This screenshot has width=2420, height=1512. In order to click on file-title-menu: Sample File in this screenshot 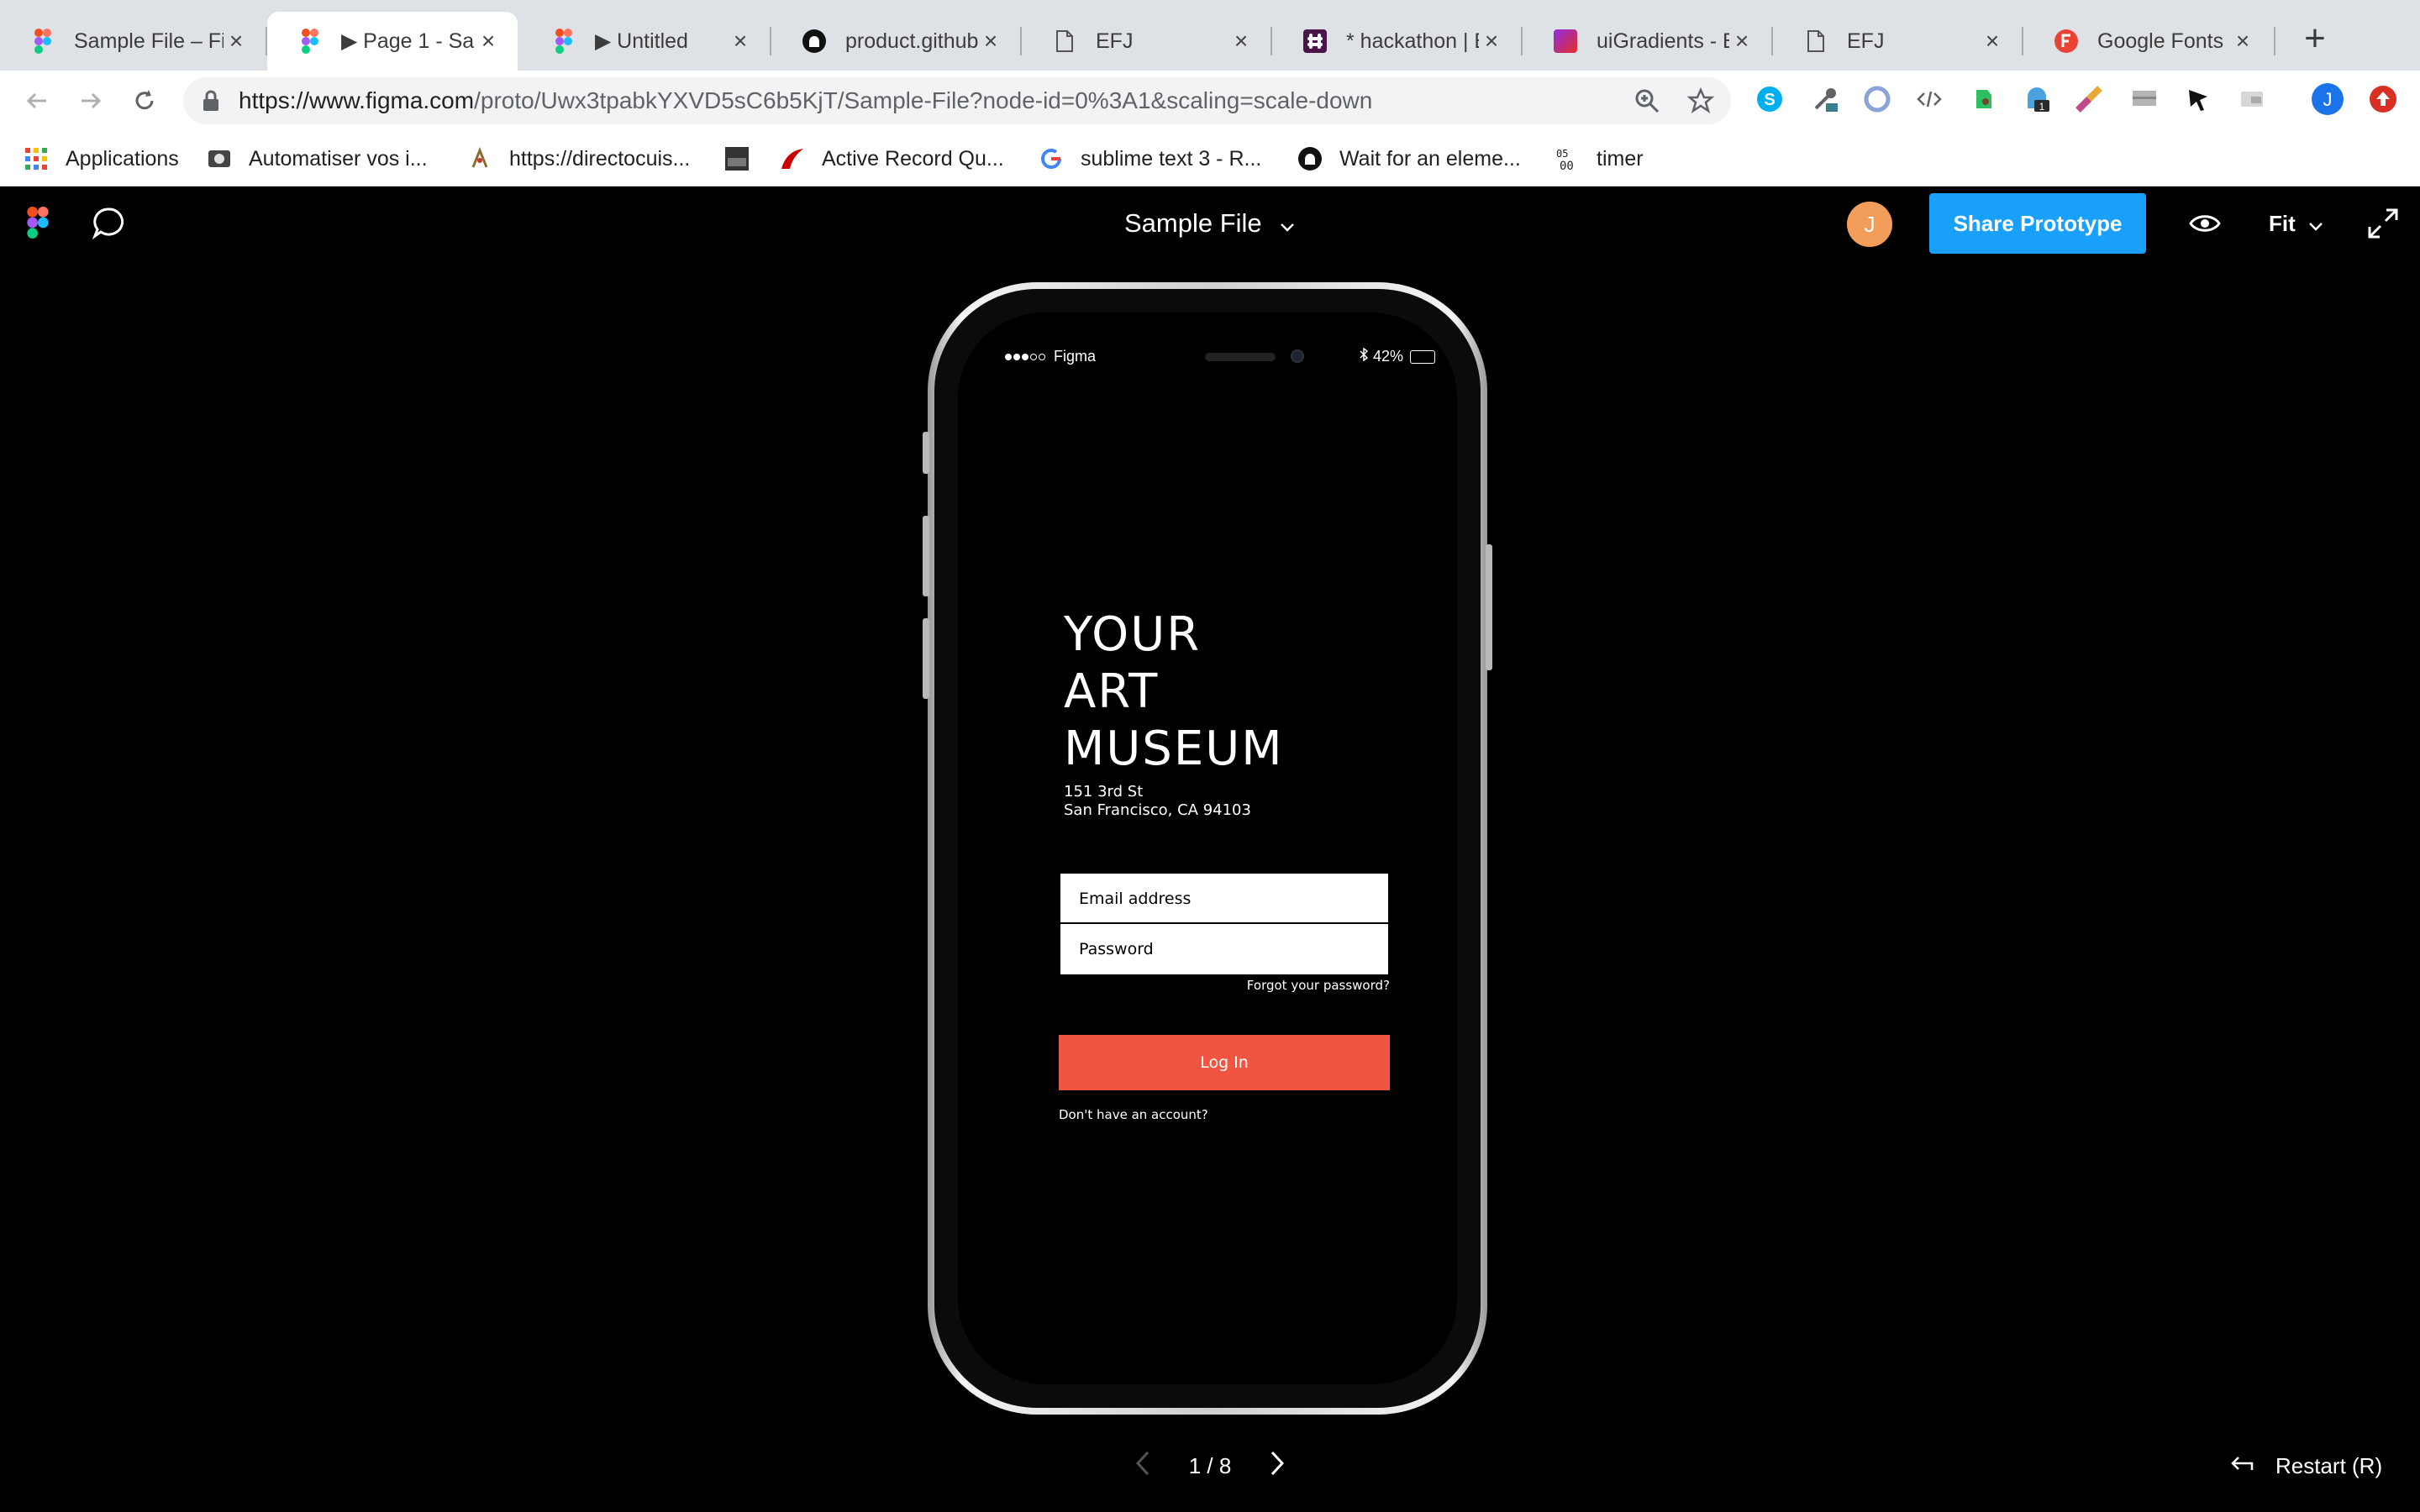, I will do `click(1209, 223)`.